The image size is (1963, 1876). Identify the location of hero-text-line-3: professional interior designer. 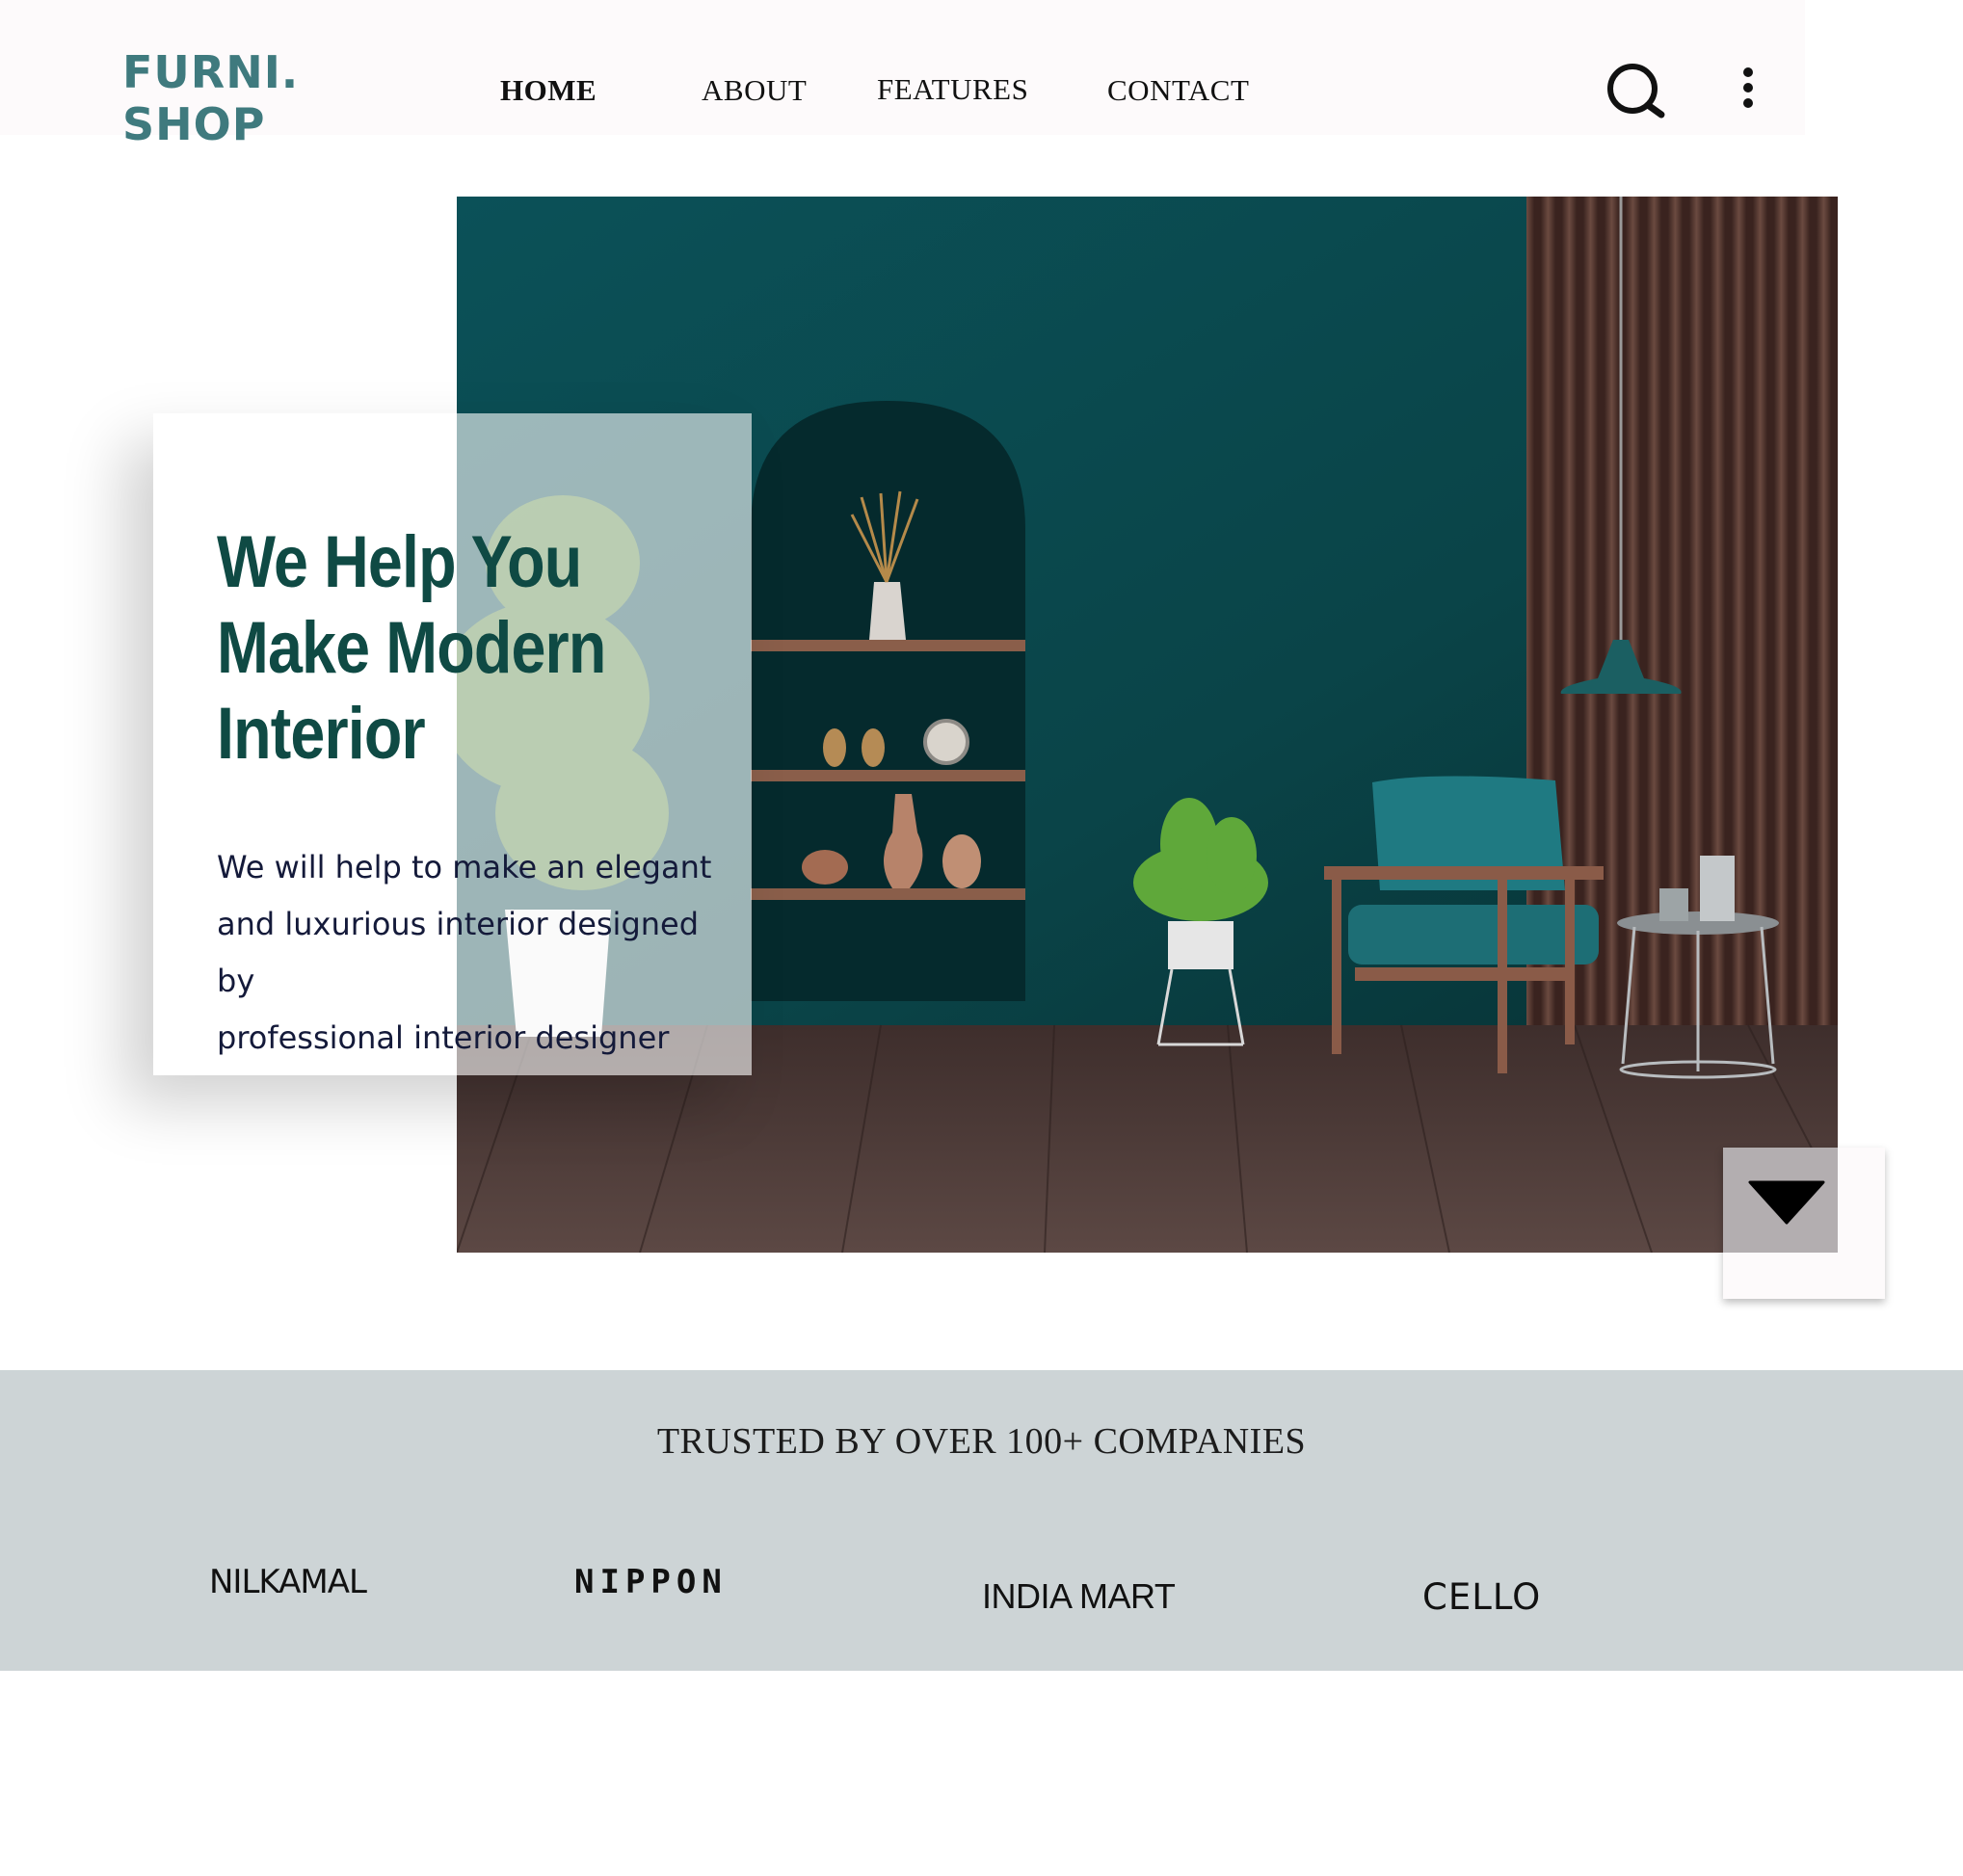
(443, 1037).